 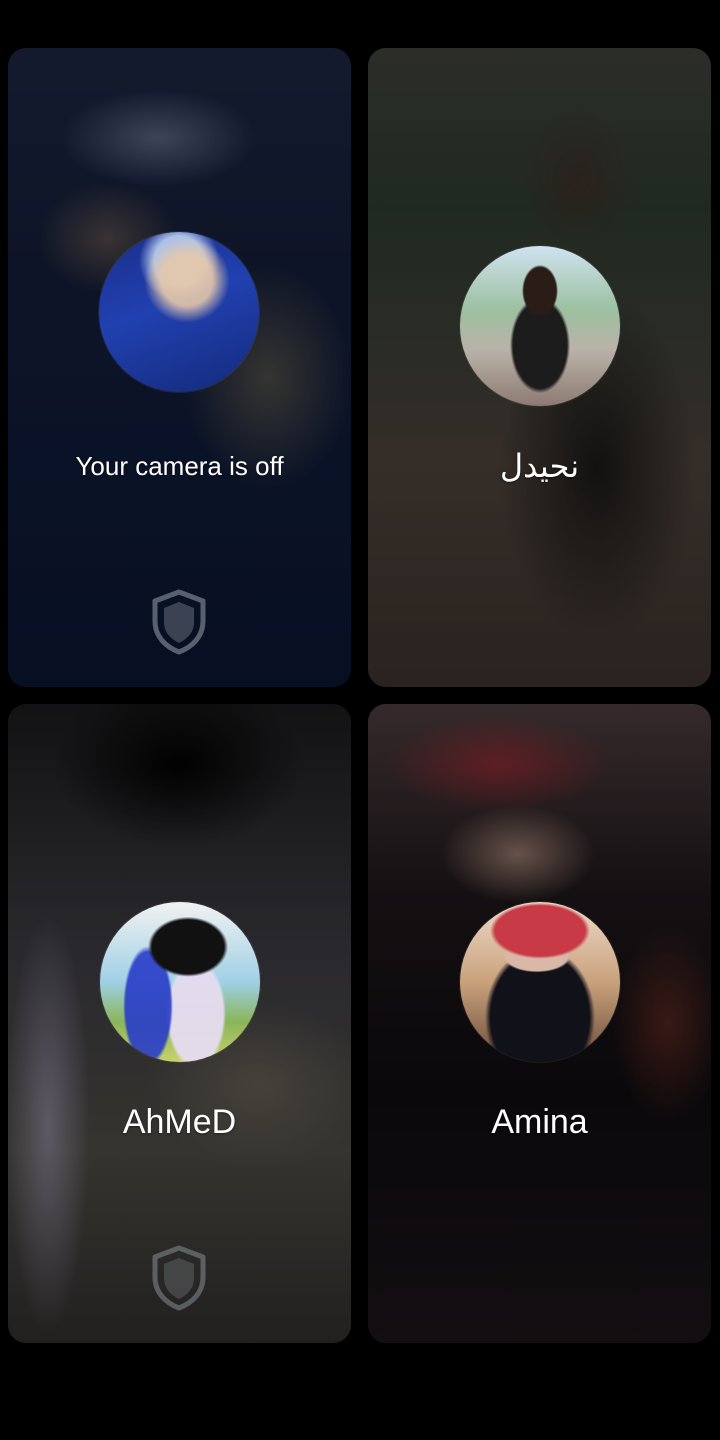 I want to click on participant-name: نحيدل, so click(x=539, y=466).